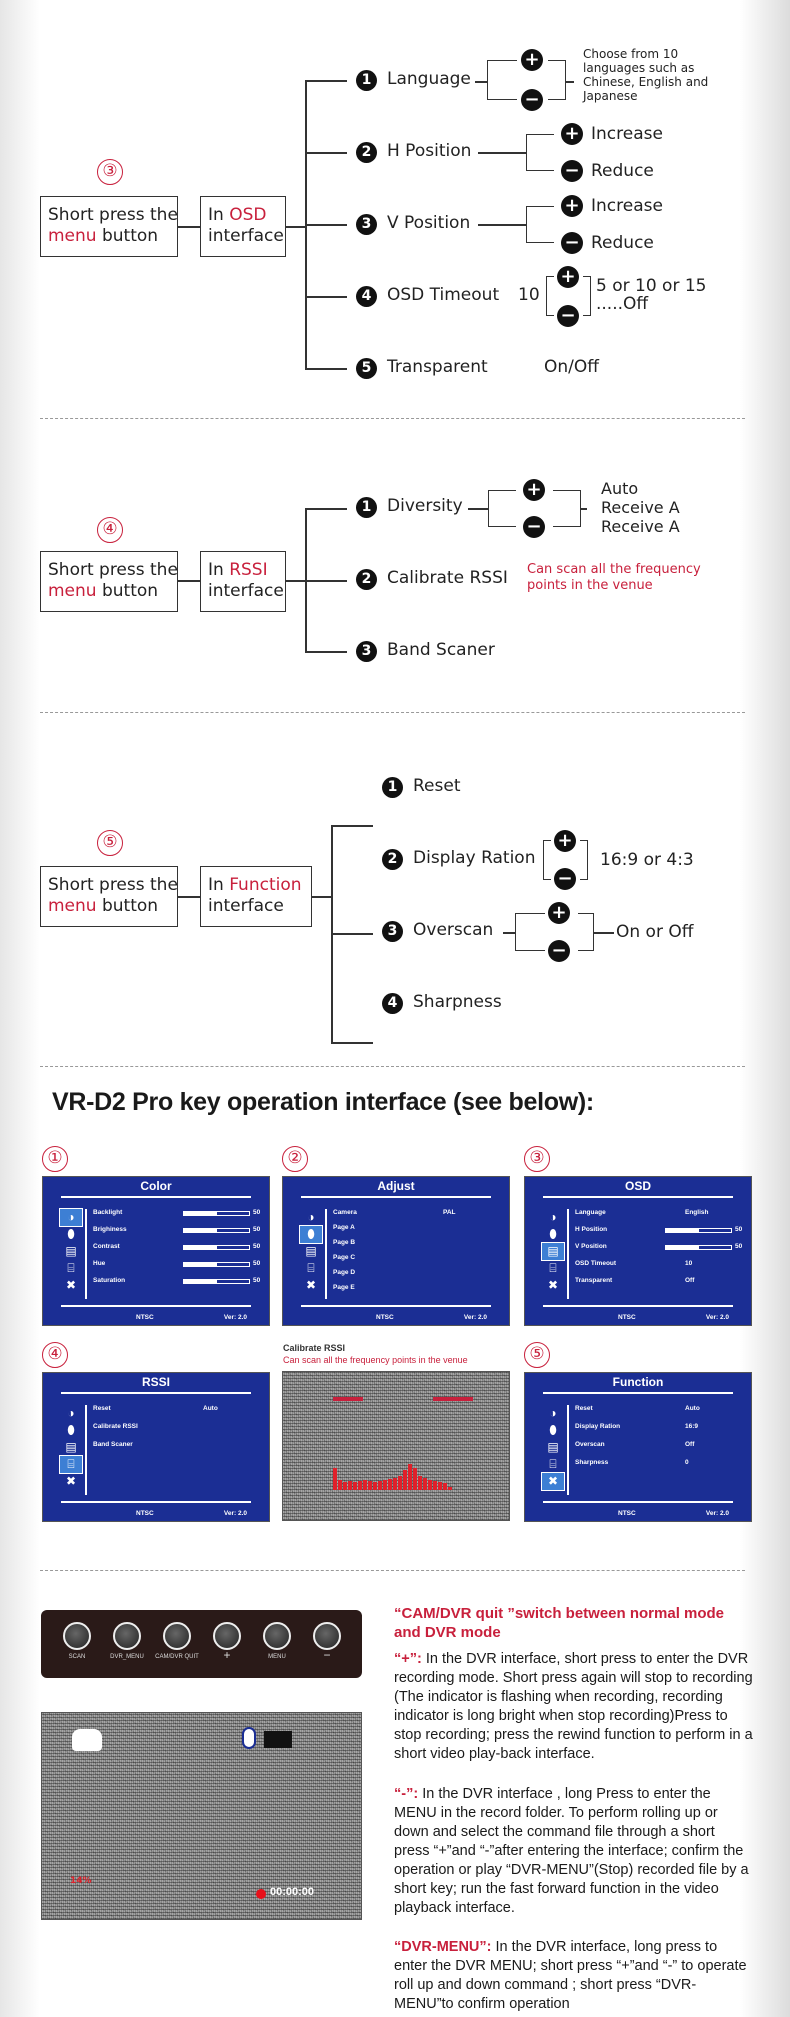 This screenshot has width=790, height=2017. Describe the element at coordinates (71, 1285) in the screenshot. I see `tools-icon: ✖` at that location.